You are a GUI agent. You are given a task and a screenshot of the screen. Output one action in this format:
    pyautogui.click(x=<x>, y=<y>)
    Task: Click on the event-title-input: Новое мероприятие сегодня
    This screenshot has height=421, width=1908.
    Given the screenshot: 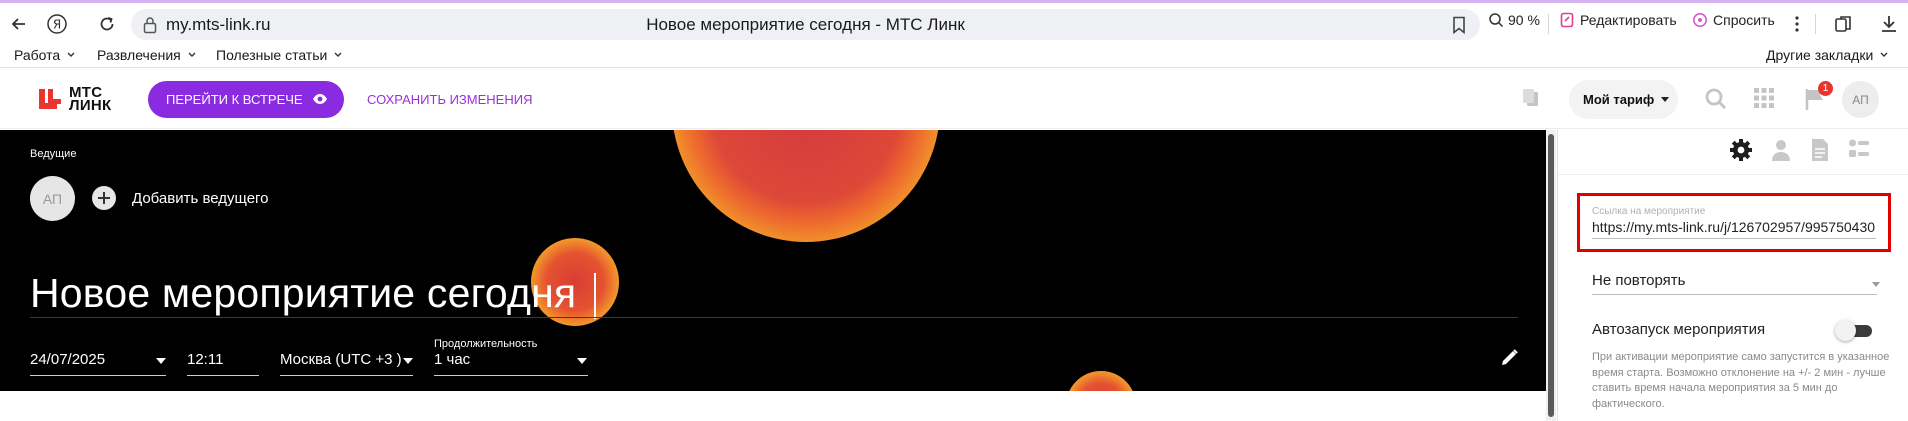 What is the action you would take?
    pyautogui.click(x=303, y=293)
    